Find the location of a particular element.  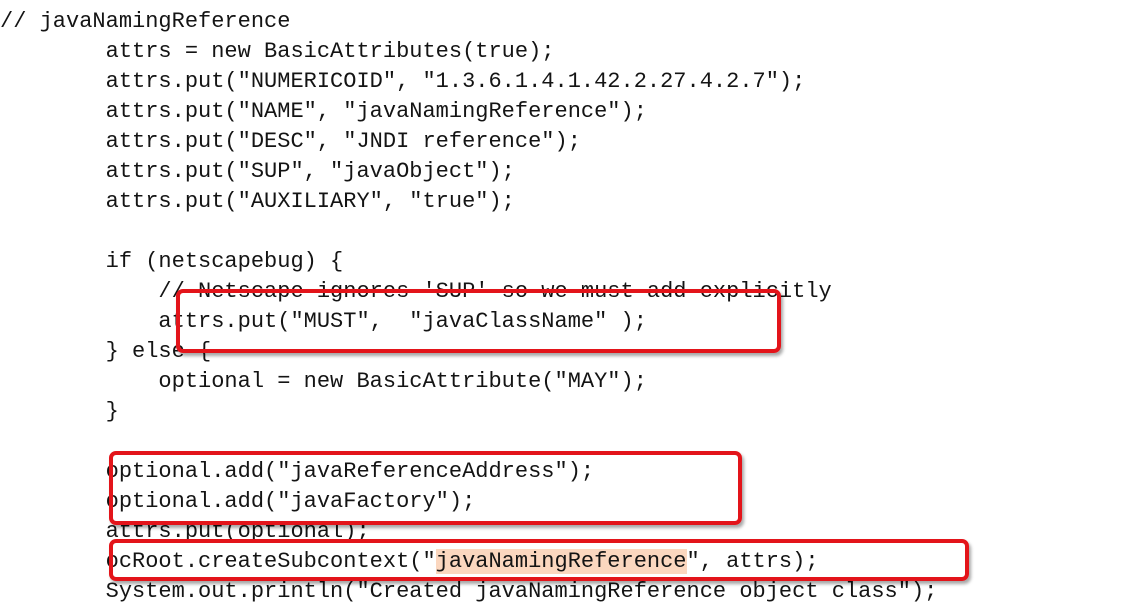

code-line: attrs.put("AUXILIARY", "true"); is located at coordinates (257, 201).